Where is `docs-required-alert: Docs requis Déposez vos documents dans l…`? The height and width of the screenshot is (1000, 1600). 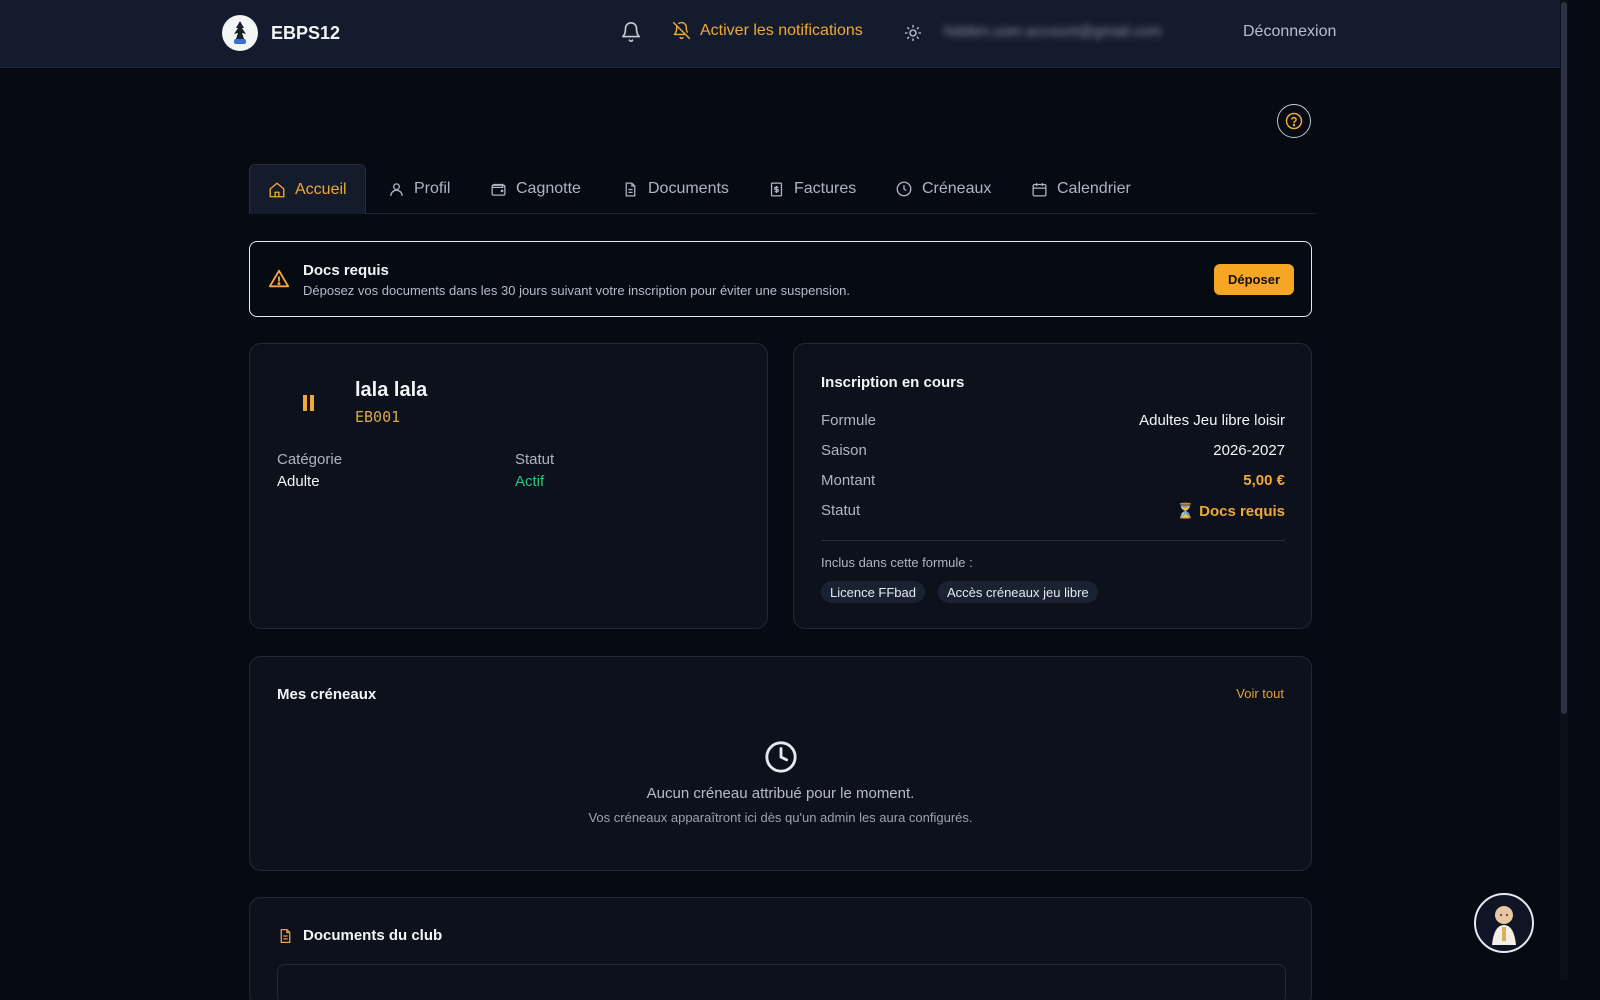
docs-required-alert: Docs requis Déposez vos documents dans l… is located at coordinates (780, 279).